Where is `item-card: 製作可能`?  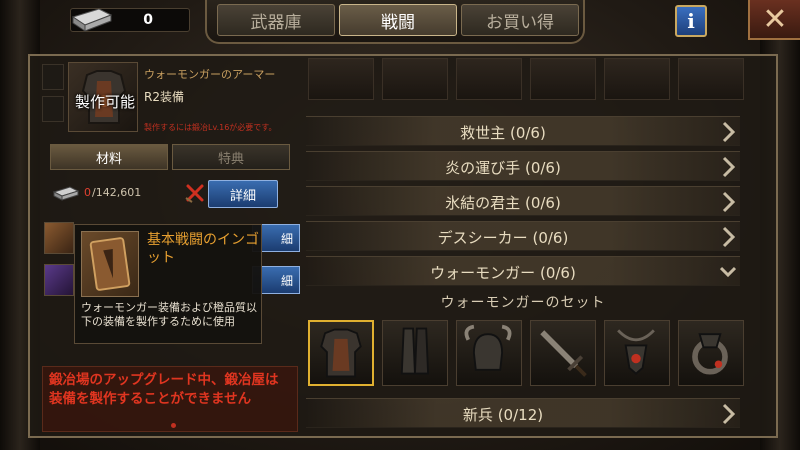
item-card: 製作可能 is located at coordinates (103, 97).